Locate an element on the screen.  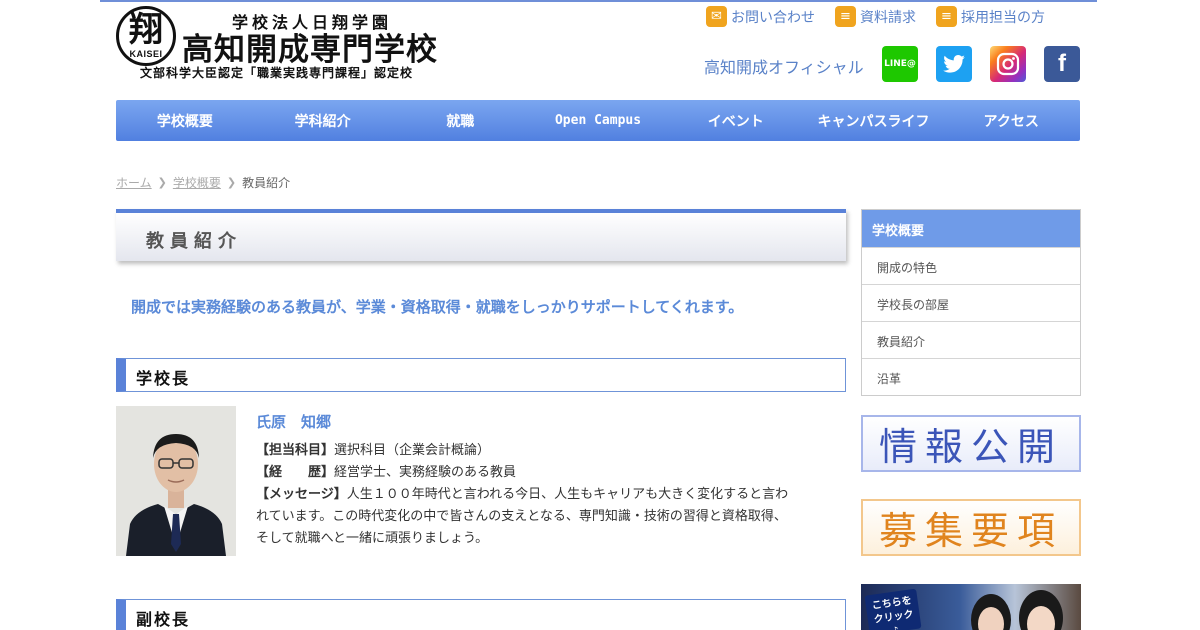
admission-guide-banner: 募集要項 is located at coordinates (971, 527).